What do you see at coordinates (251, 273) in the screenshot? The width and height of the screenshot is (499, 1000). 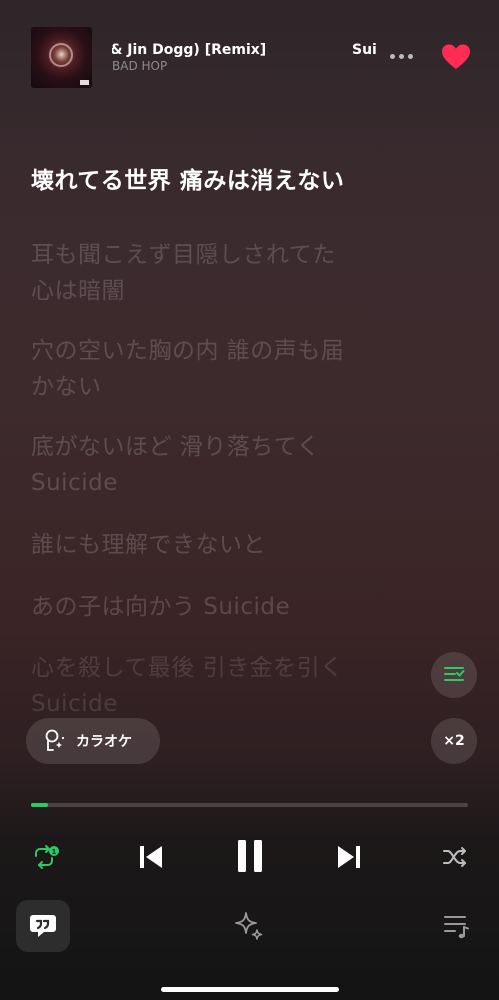 I see `lyric-line: 耳も聞こえず目隠しされてた 心は暗闇` at bounding box center [251, 273].